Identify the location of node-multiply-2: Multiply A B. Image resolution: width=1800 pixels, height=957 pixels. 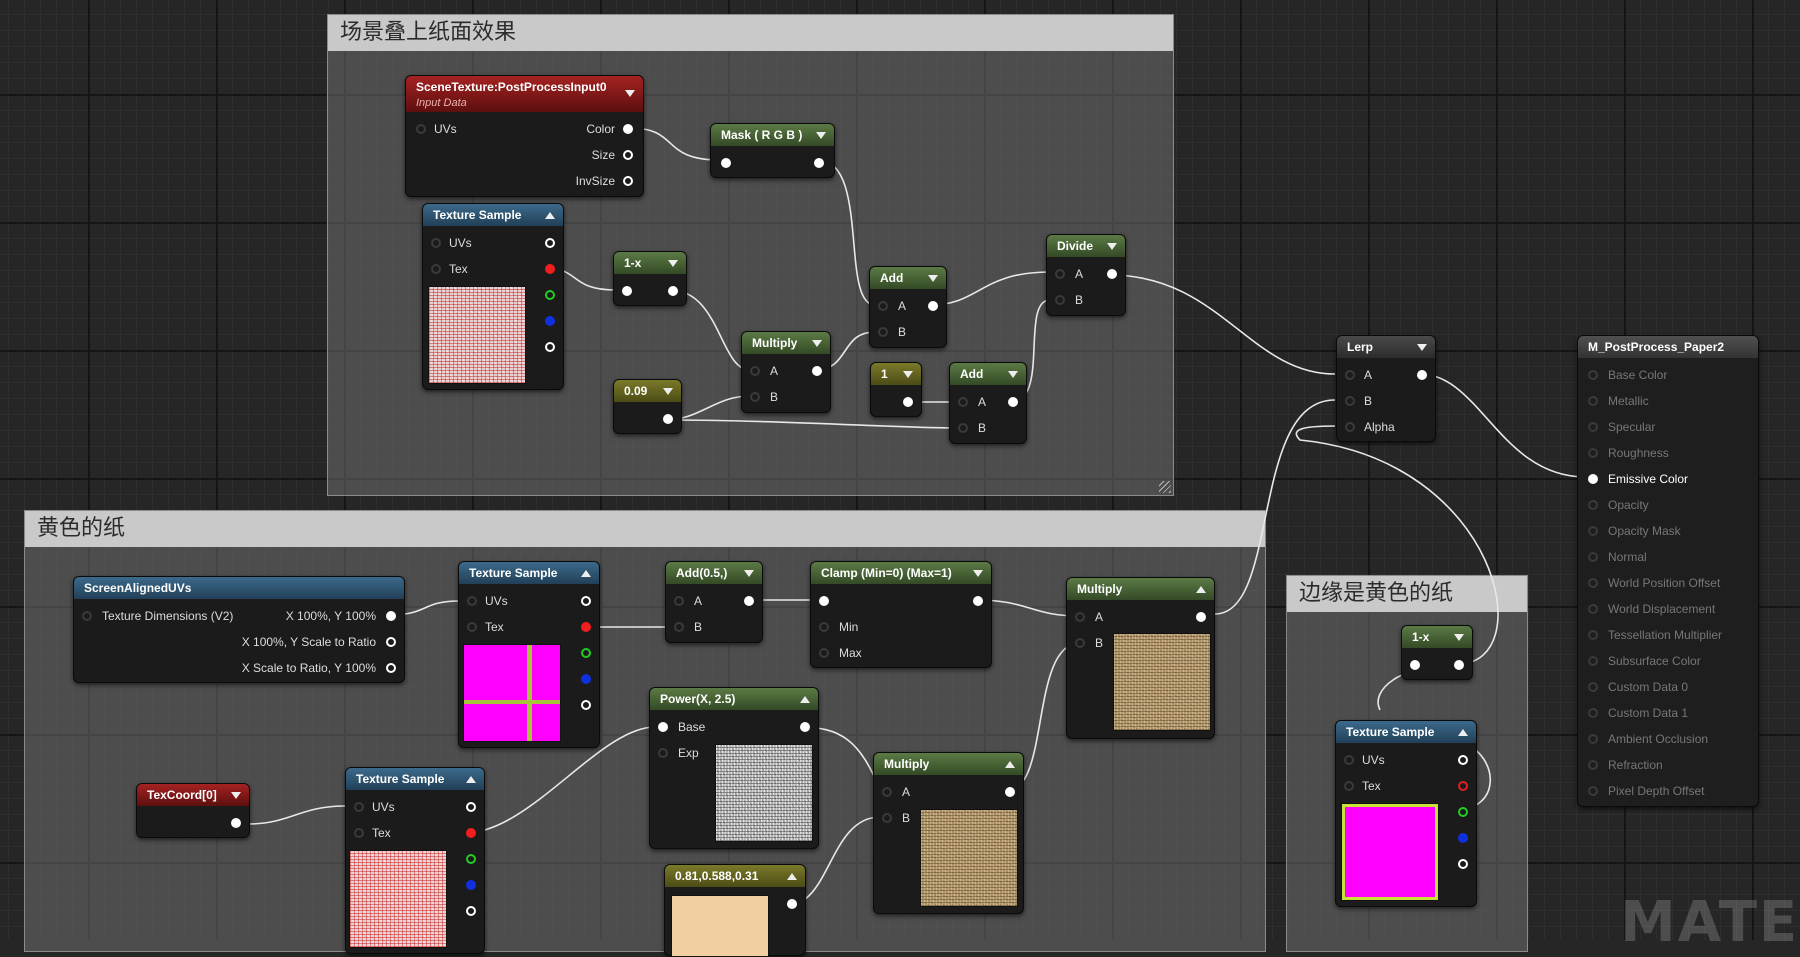
(1140, 658).